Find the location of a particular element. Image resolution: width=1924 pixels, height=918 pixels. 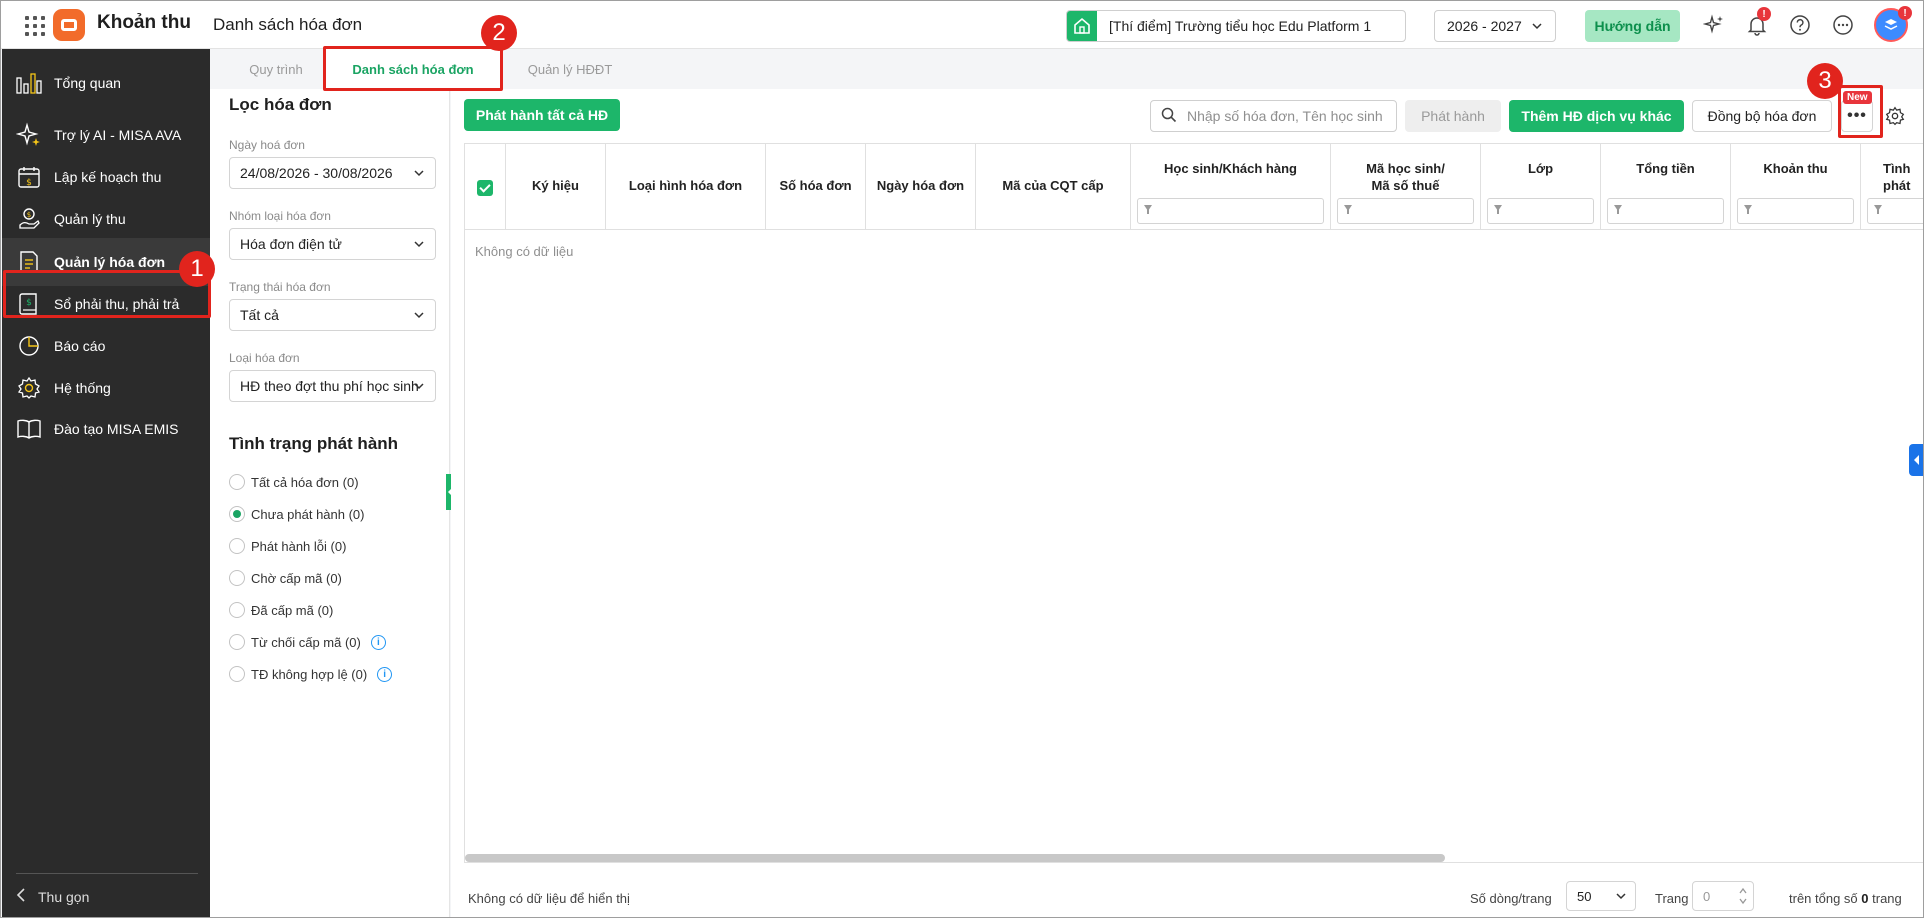

invoice-group-select: Hóa đơn điện tử is located at coordinates (332, 244).